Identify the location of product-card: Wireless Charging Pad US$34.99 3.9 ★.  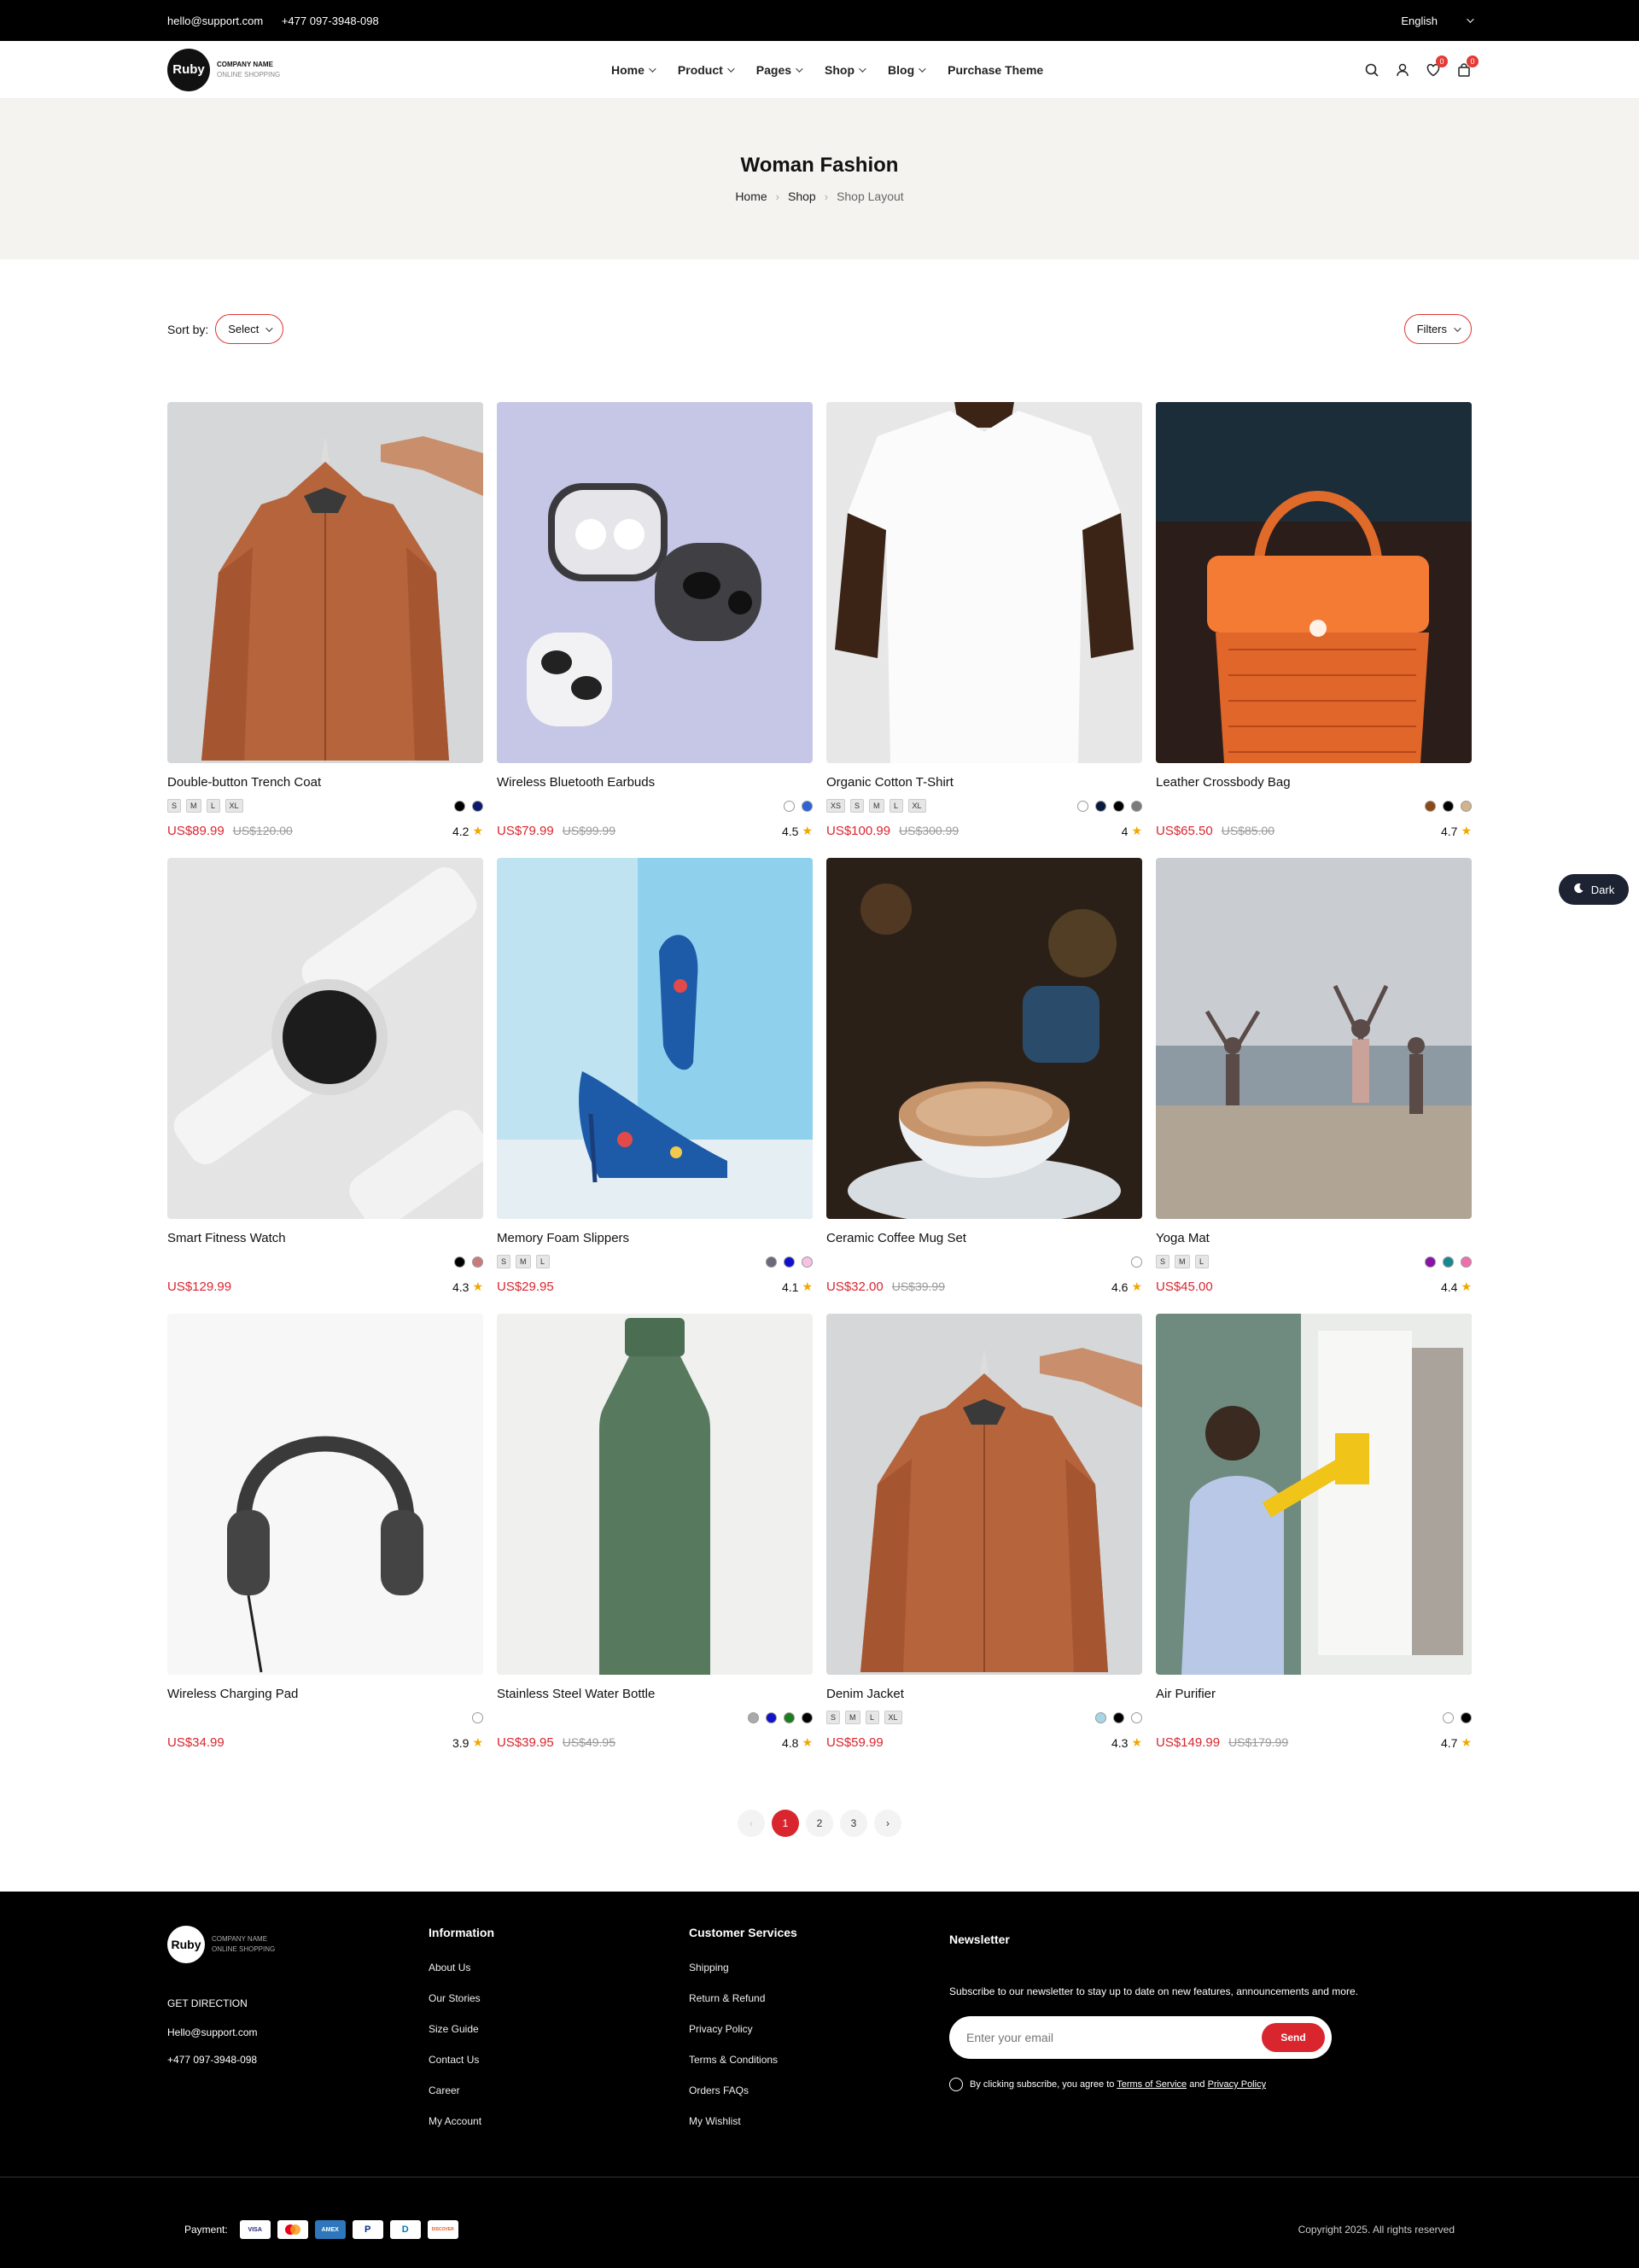
(325, 1542).